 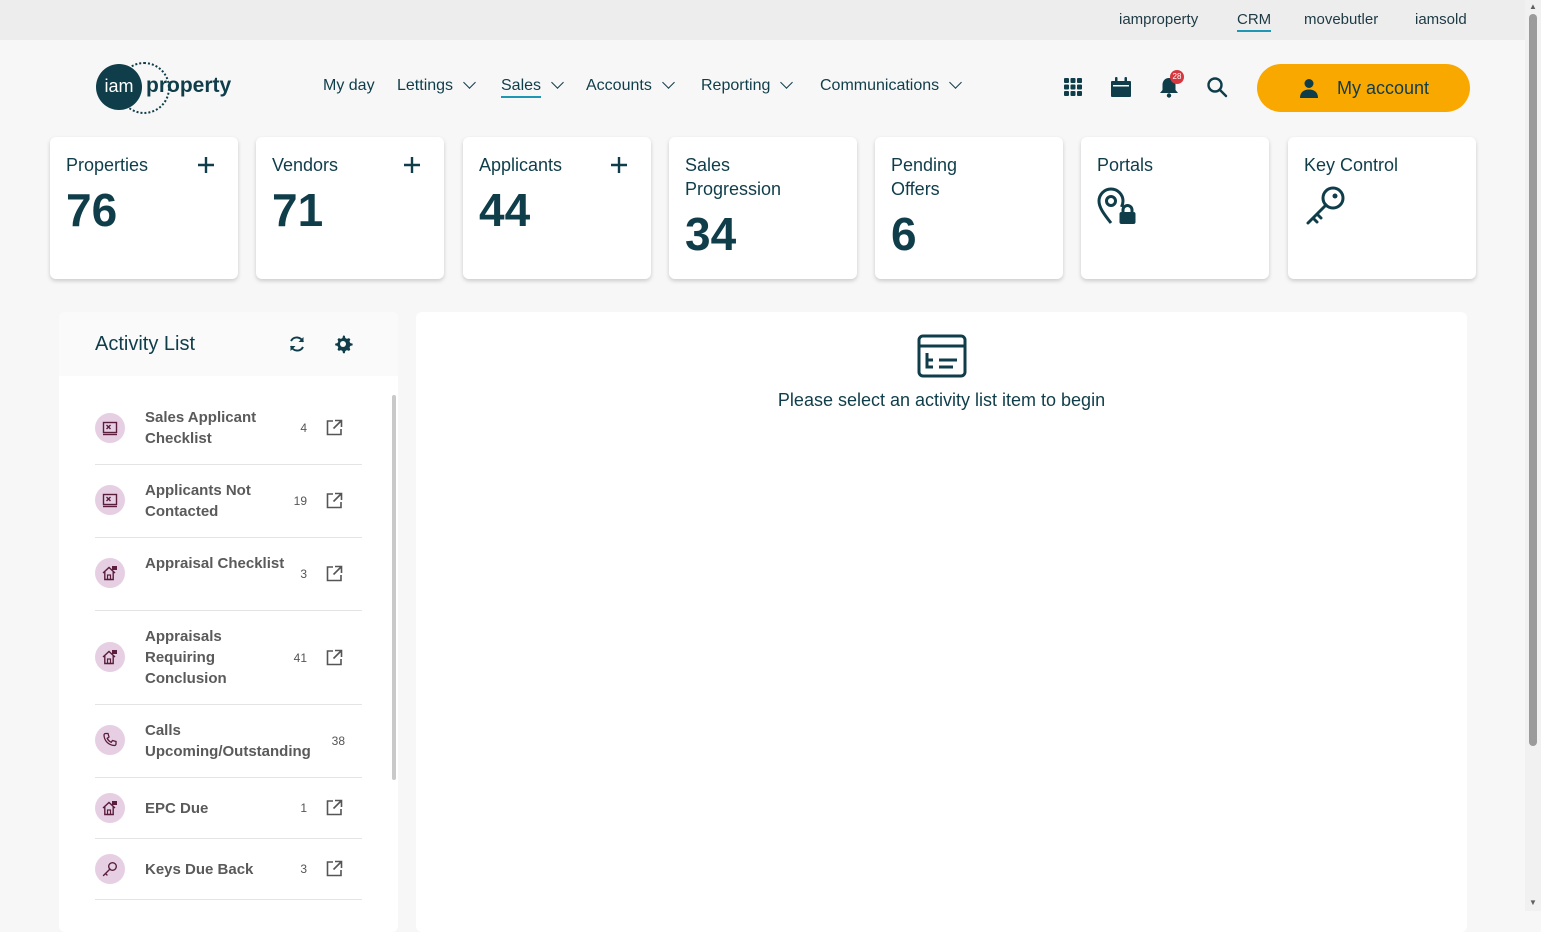 What do you see at coordinates (747, 85) in the screenshot?
I see `nav-item-reporting: Reporting` at bounding box center [747, 85].